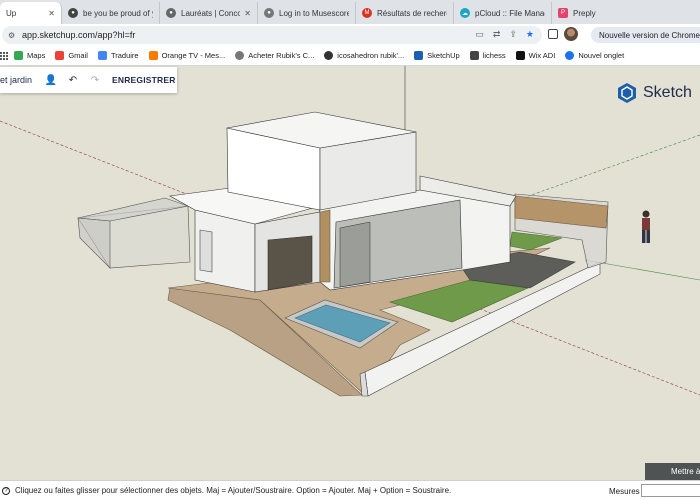 The height and width of the screenshot is (500, 700). What do you see at coordinates (153, 55) in the screenshot?
I see `orange-icon` at bounding box center [153, 55].